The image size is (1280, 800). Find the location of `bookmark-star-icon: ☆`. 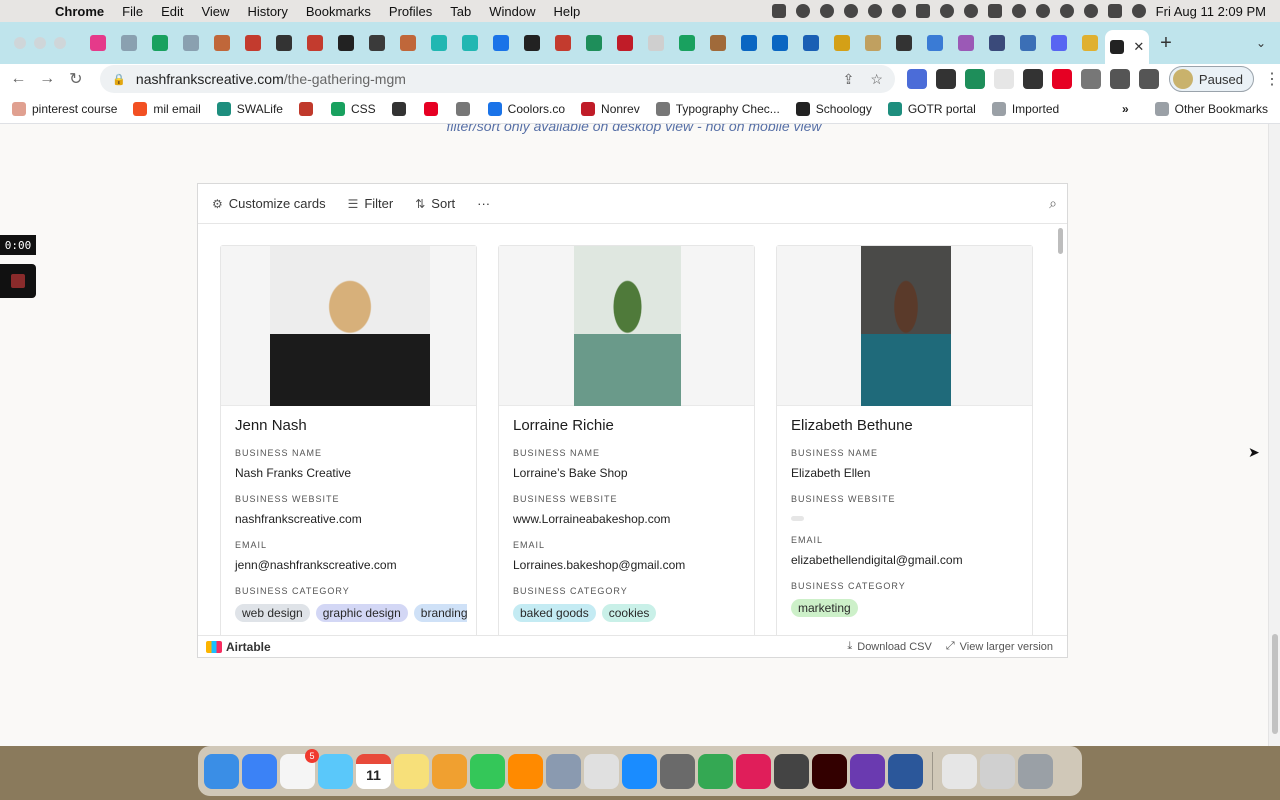

bookmark-star-icon: ☆ is located at coordinates (876, 79).